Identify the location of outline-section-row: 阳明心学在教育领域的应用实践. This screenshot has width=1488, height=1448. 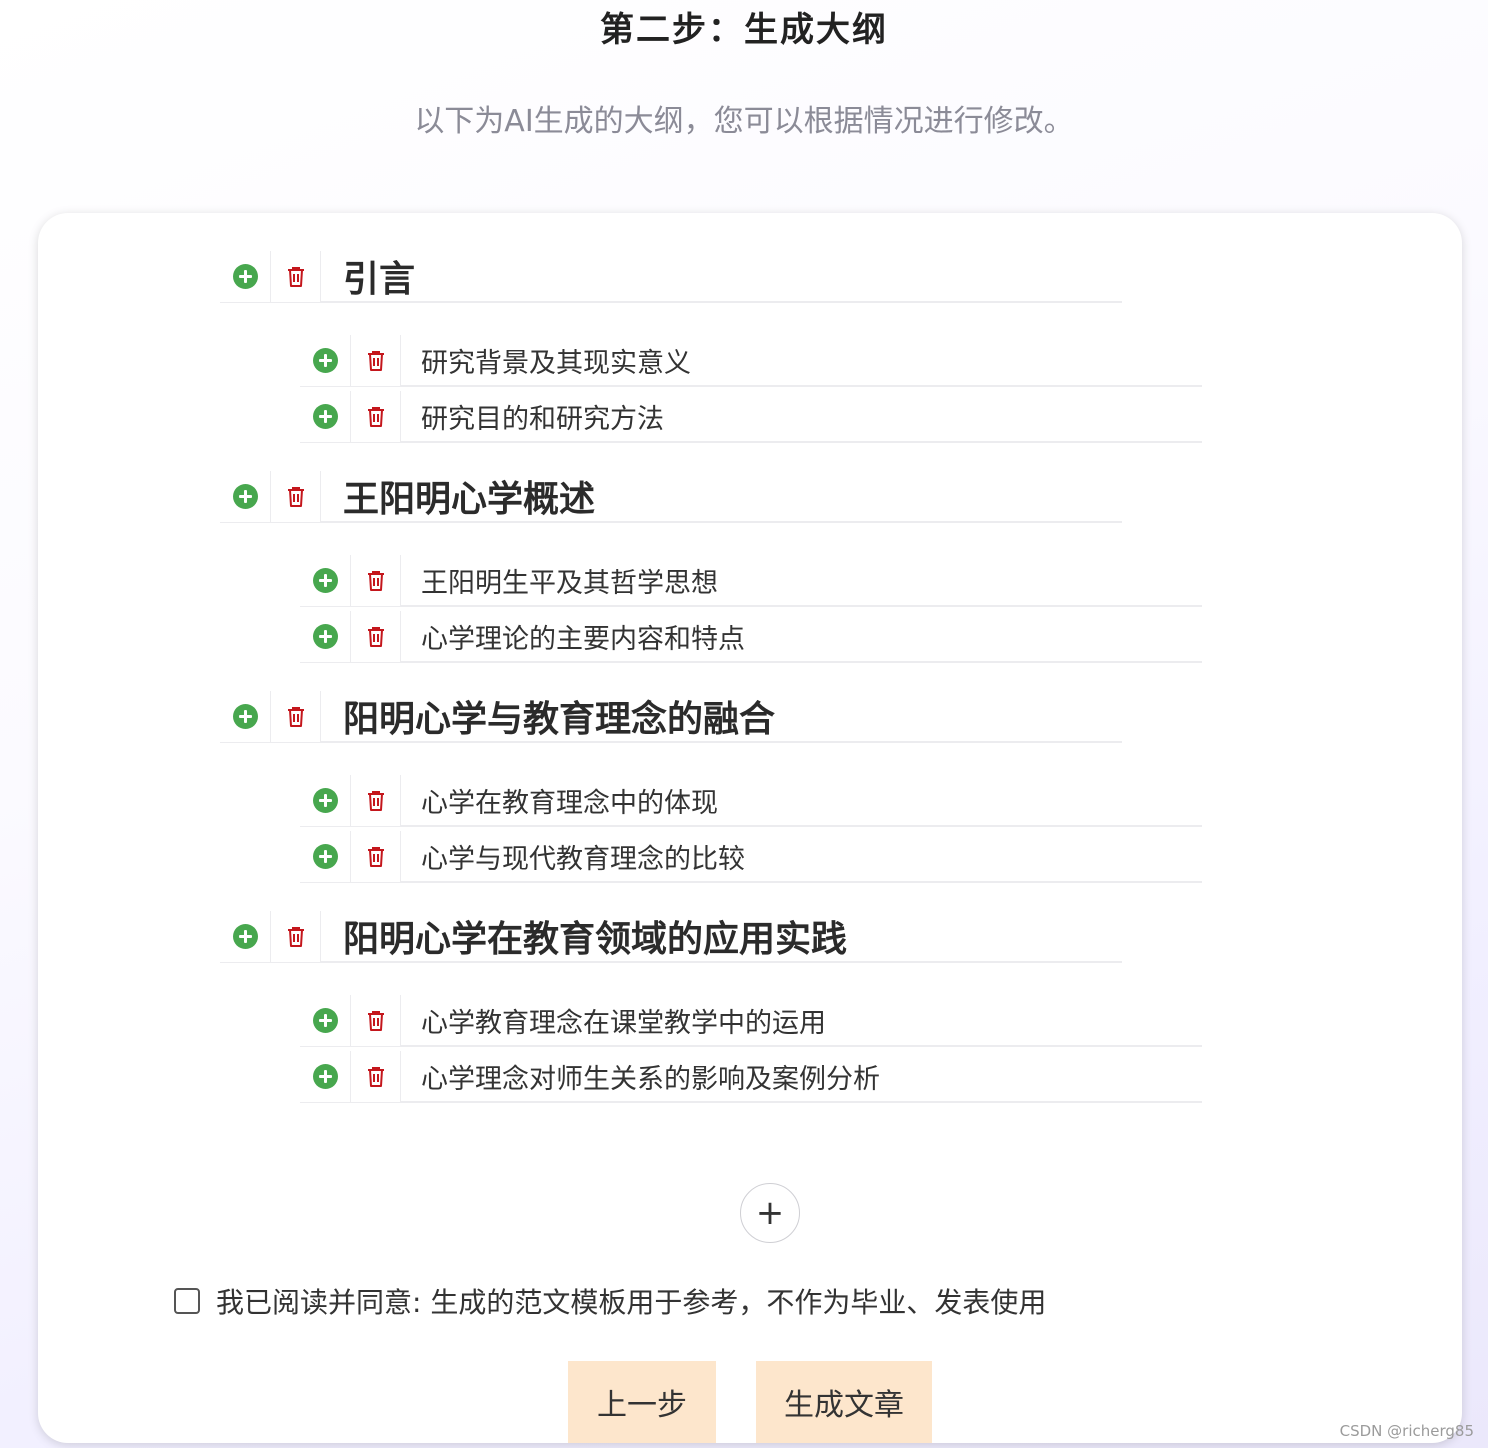
(671, 937).